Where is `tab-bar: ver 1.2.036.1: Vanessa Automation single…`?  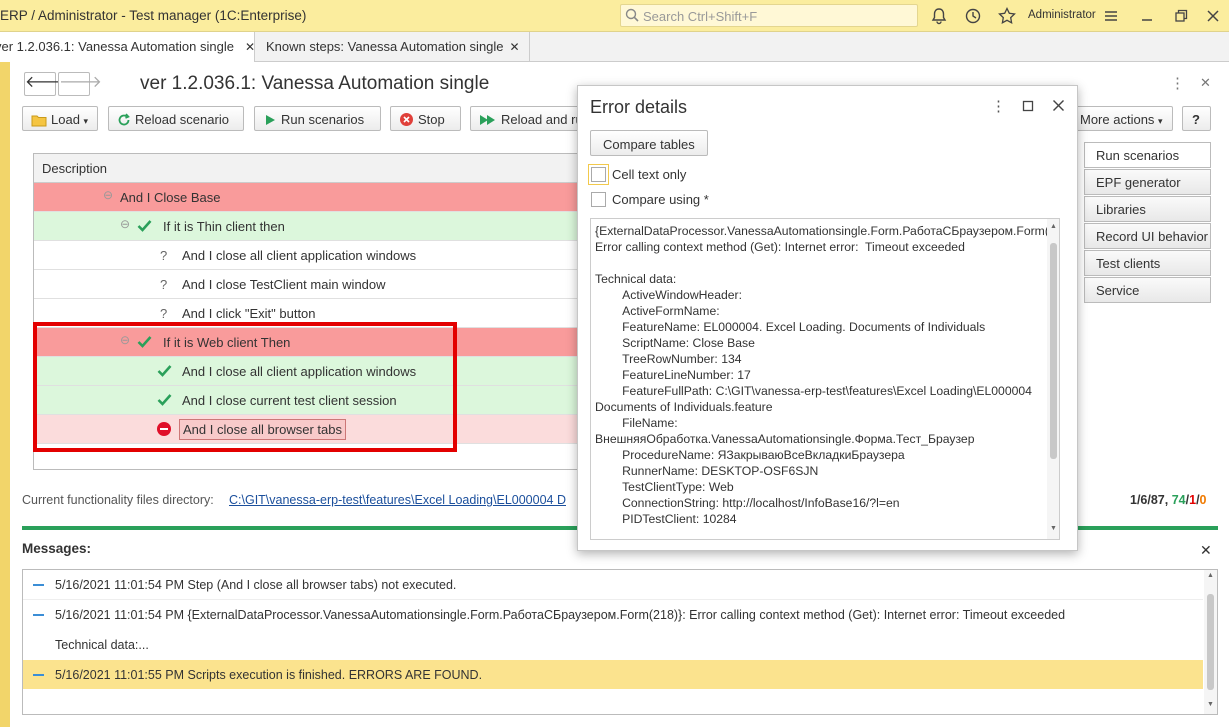
tab-bar: ver 1.2.036.1: Vanessa Automation single… is located at coordinates (614, 47).